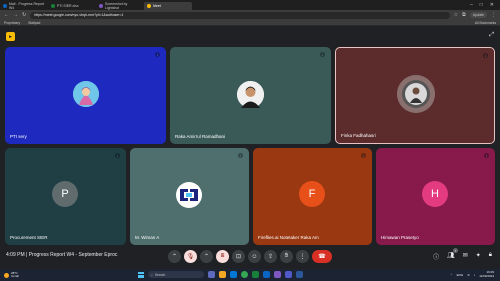 This screenshot has height=281, width=500. I want to click on taskbar-search: ⌕ Search, so click(176, 274).